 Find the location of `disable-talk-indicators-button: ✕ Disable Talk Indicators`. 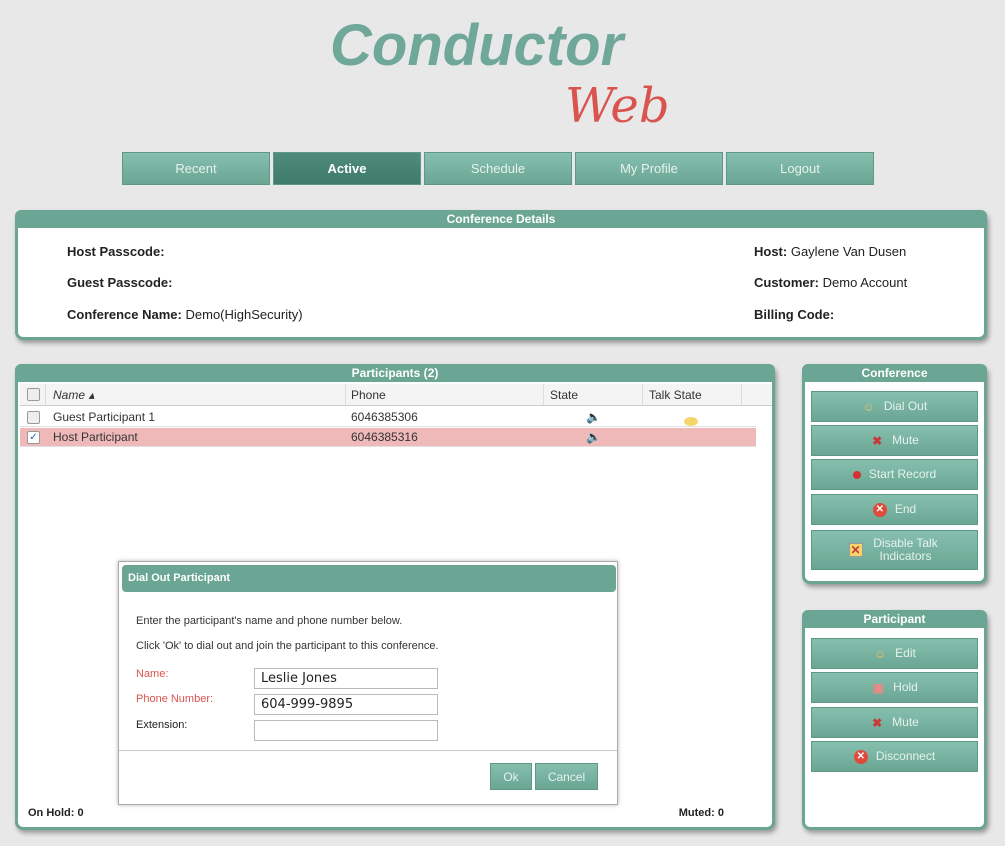

disable-talk-indicators-button: ✕ Disable Talk Indicators is located at coordinates (894, 550).